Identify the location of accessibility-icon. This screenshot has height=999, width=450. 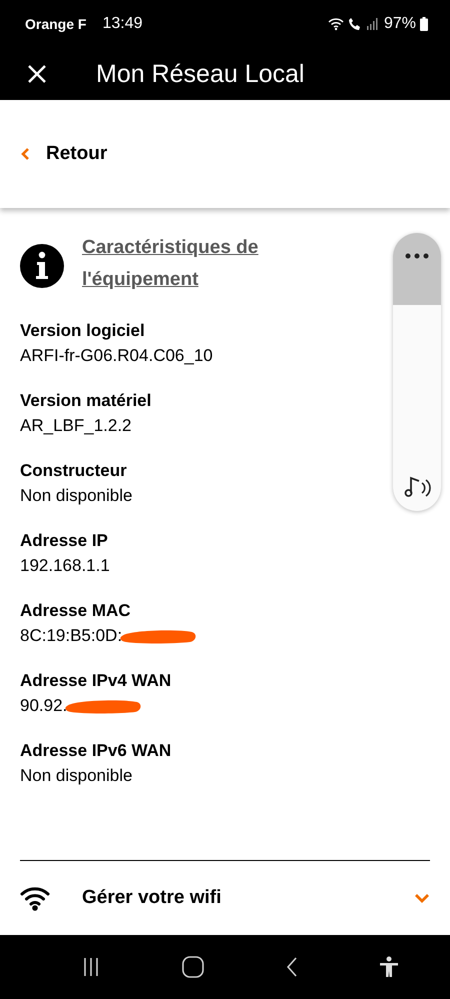
(389, 967).